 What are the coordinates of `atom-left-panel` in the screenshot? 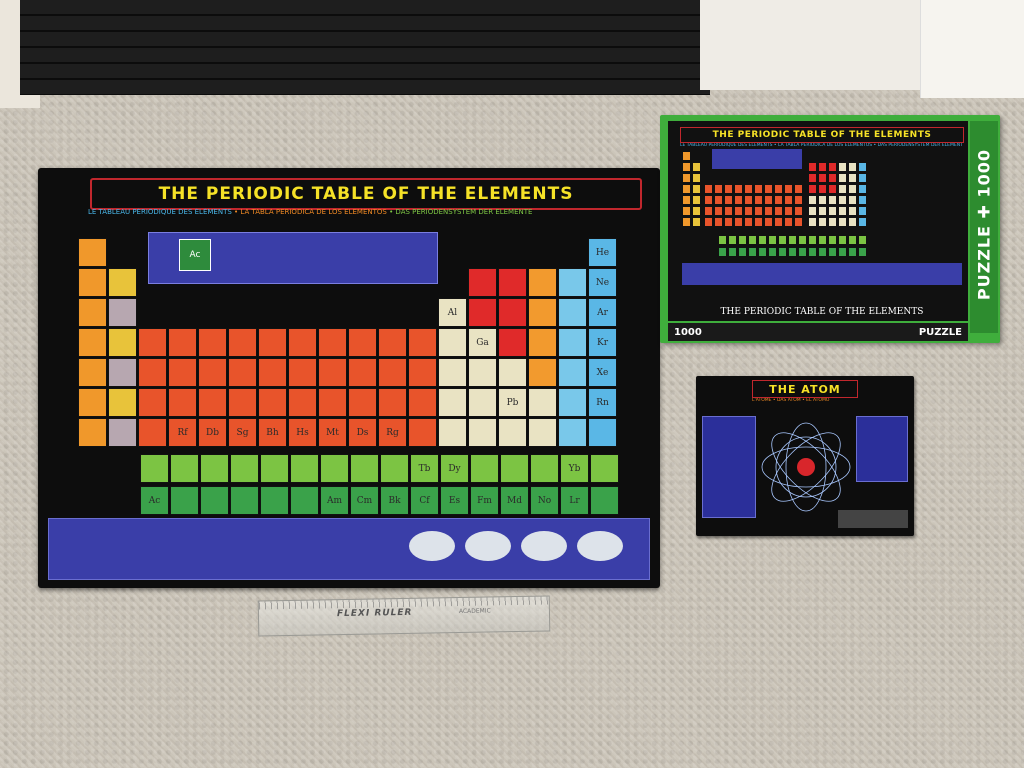 It's located at (729, 467).